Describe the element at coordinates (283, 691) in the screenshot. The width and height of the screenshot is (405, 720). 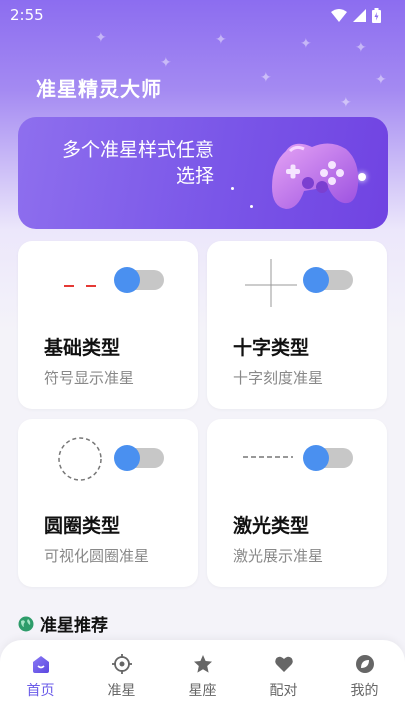
I see `tab-label: 配对` at that location.